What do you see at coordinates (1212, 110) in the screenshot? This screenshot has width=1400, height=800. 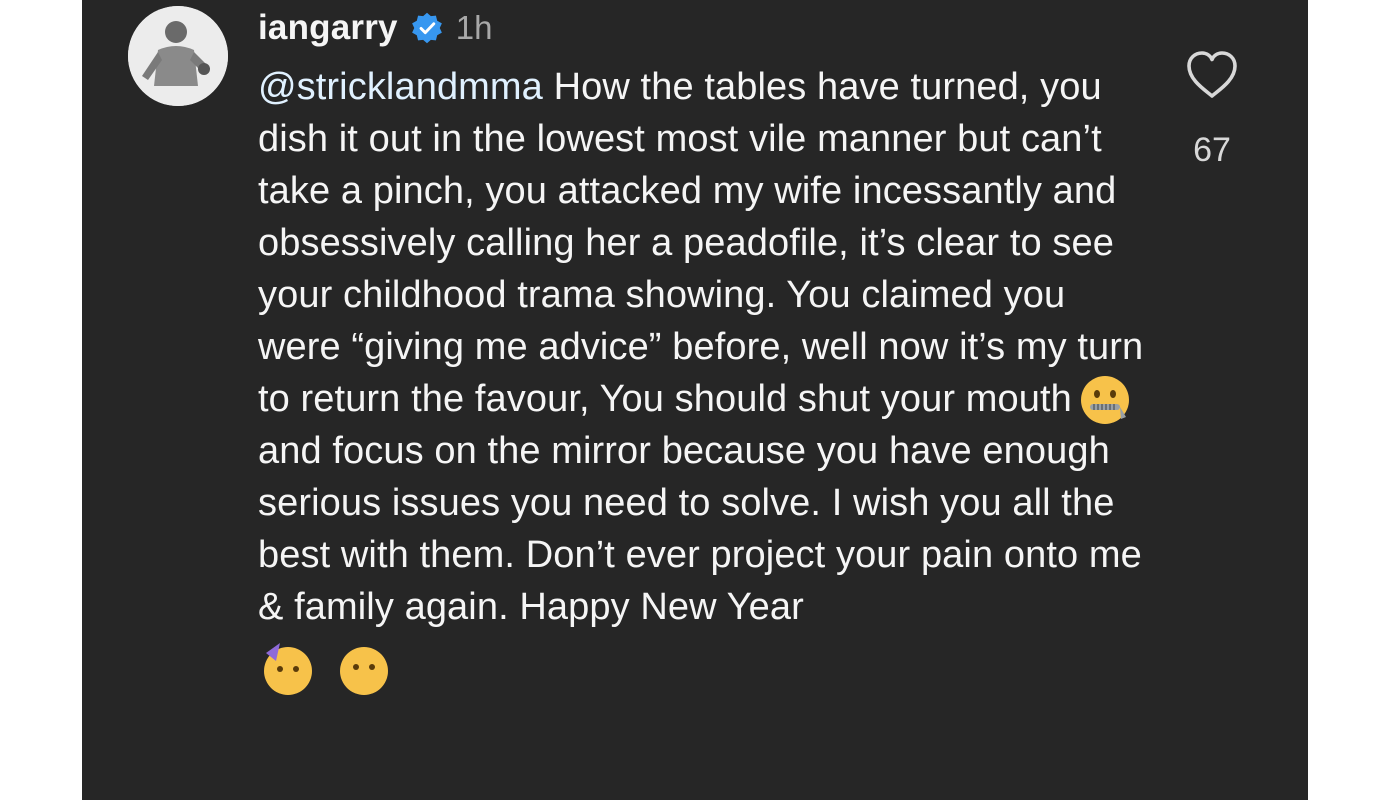 I see `like-column: 67` at bounding box center [1212, 110].